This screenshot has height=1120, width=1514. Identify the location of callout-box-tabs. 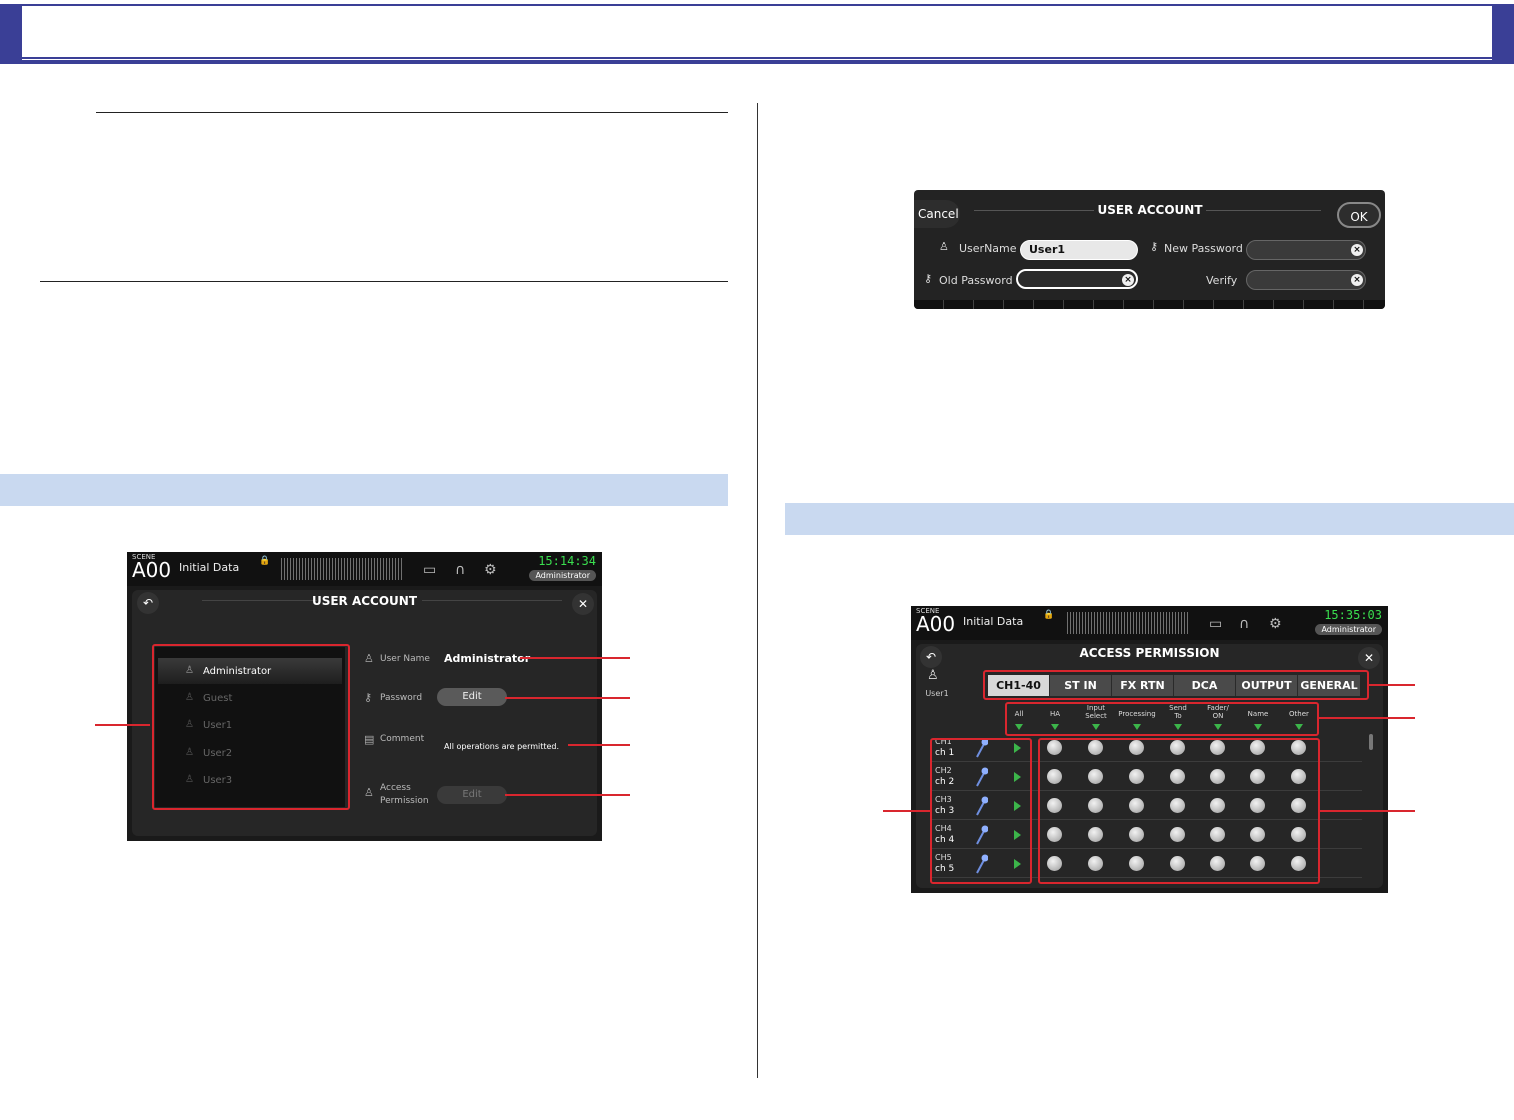
(1176, 685).